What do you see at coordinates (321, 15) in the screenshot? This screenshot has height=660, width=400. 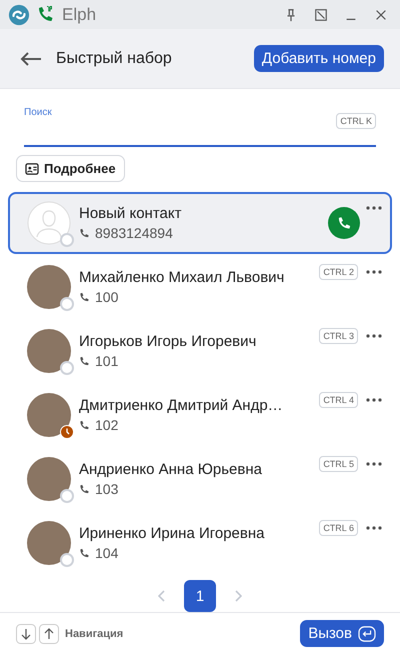 I see `resize-icon` at bounding box center [321, 15].